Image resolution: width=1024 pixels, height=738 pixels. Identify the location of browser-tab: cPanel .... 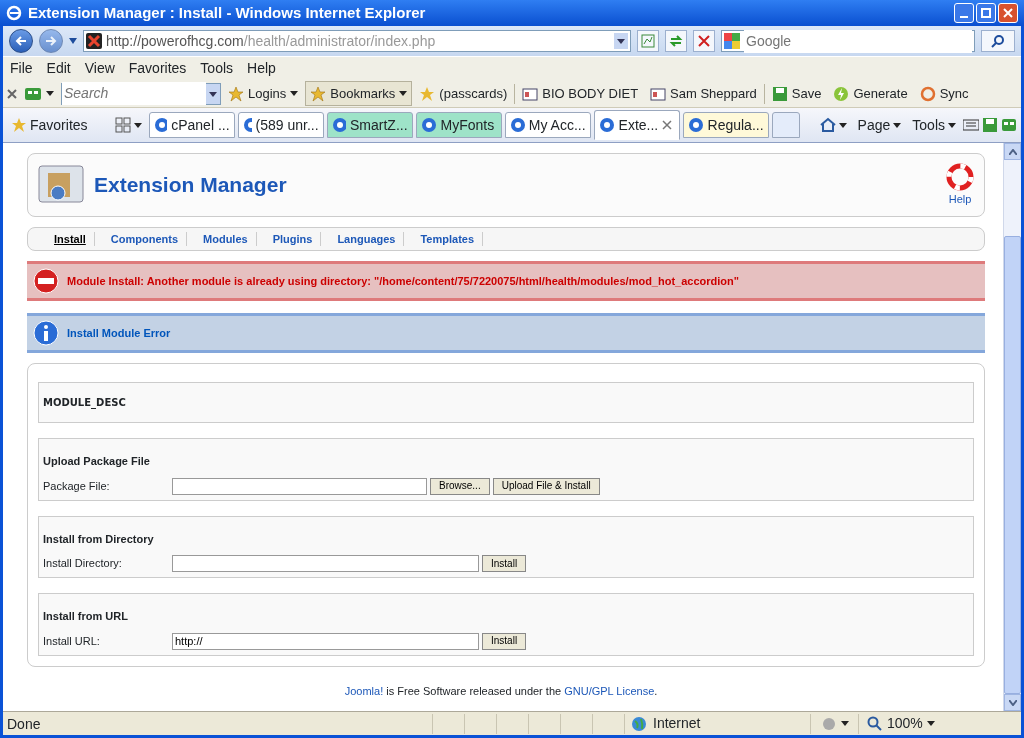
(191, 125).